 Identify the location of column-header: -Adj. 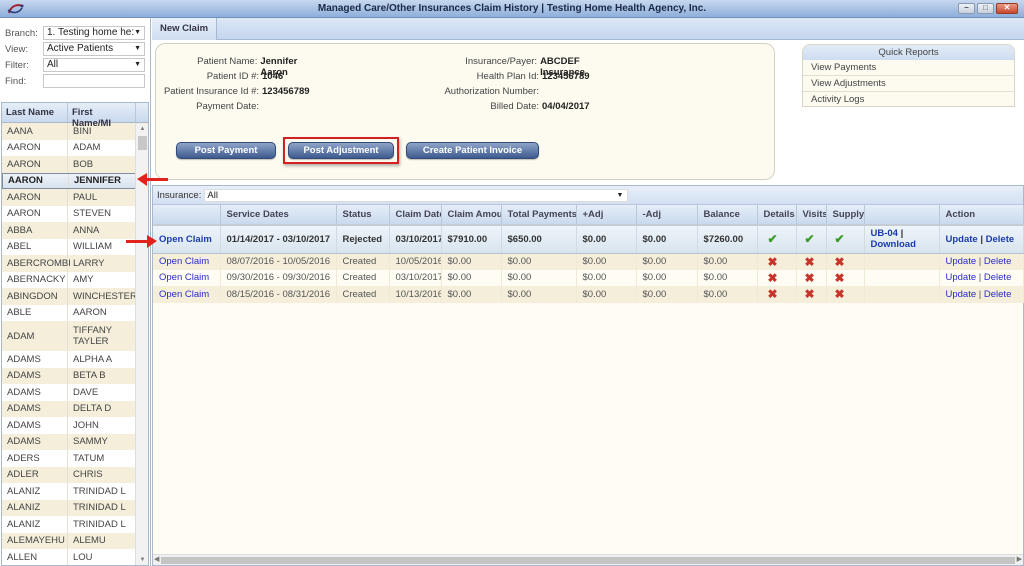
(667, 215).